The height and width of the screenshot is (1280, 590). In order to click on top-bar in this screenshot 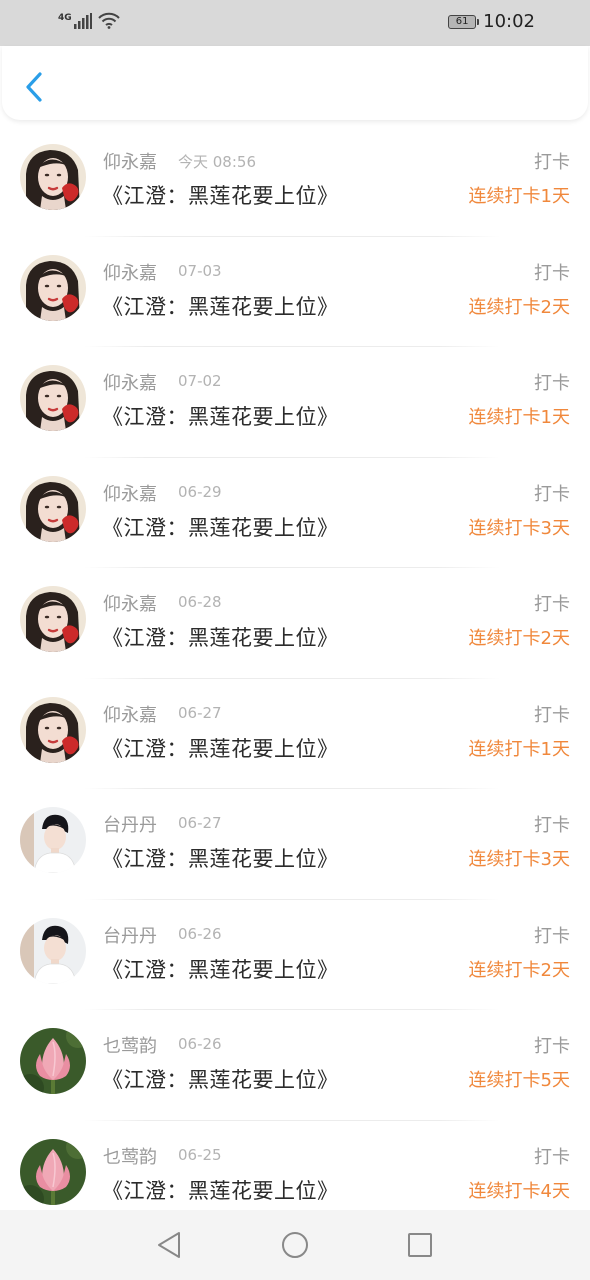, I will do `click(295, 83)`.